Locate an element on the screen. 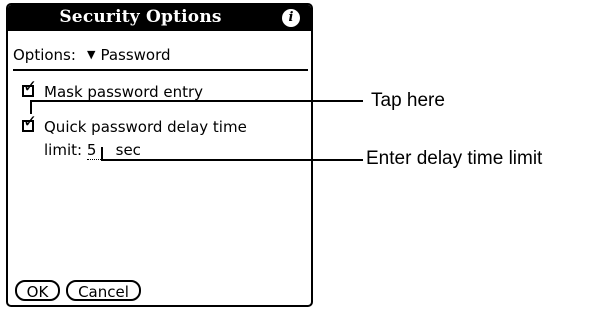  mask-password-checkbox: ✓ is located at coordinates (29, 88).